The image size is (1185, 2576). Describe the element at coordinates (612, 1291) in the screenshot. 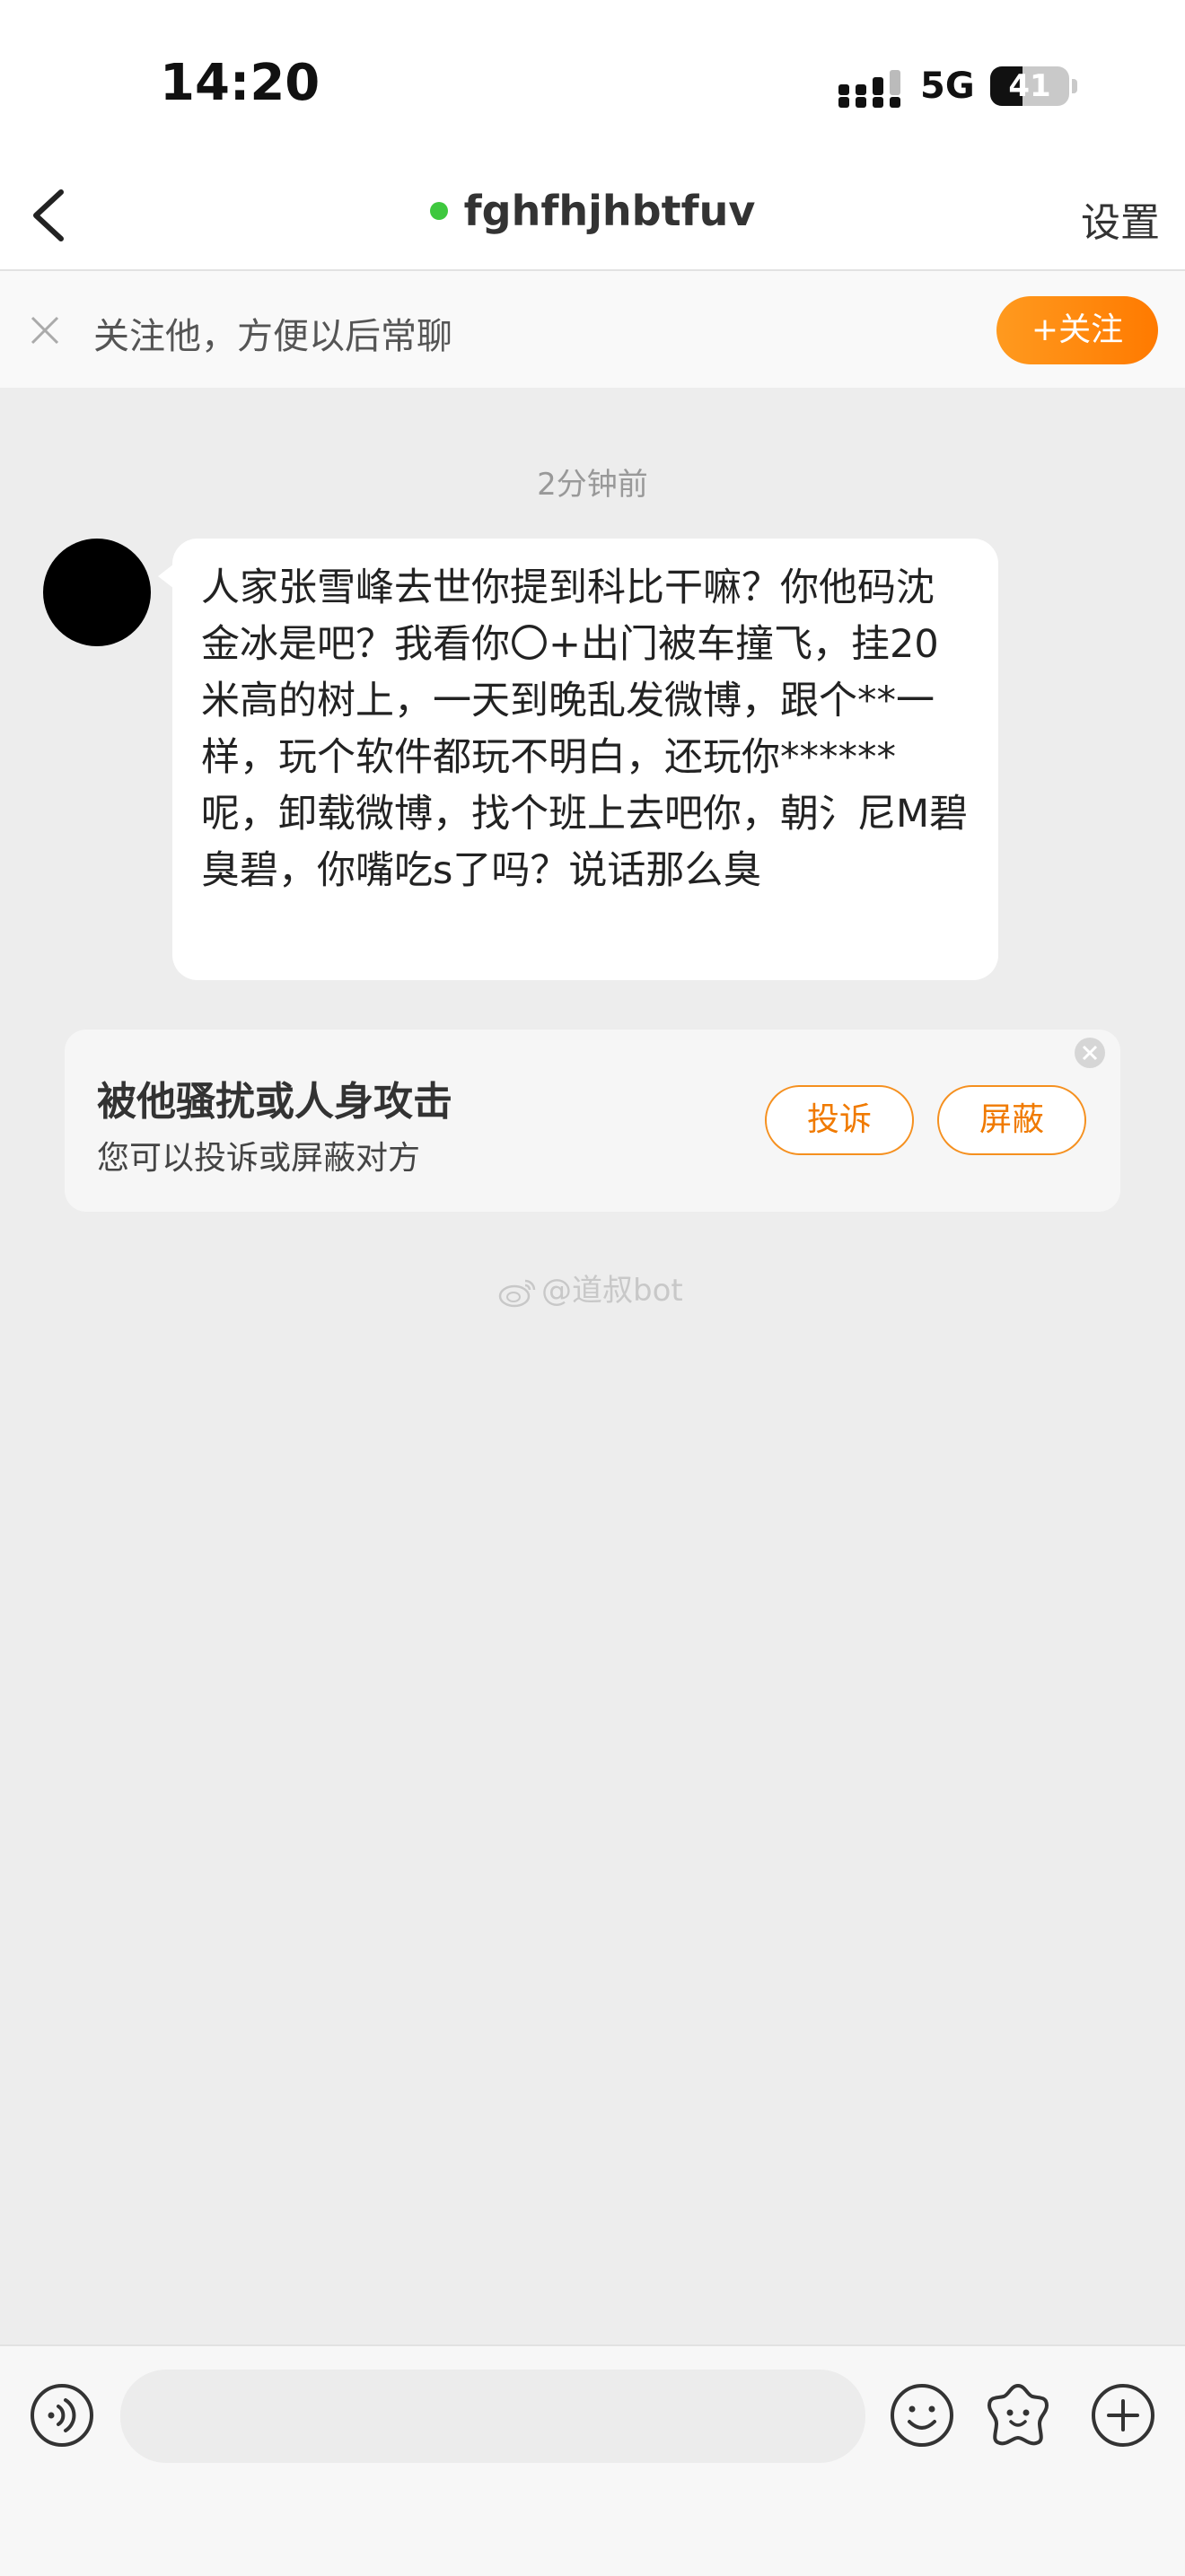

I see `watermark-text: @道叔bot` at that location.